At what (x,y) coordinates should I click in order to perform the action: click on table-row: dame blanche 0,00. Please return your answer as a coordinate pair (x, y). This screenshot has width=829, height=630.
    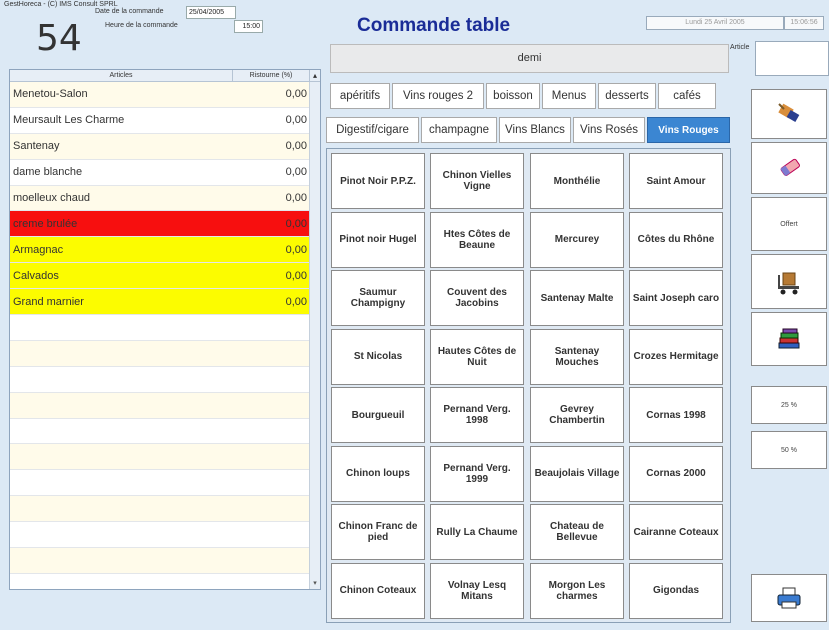
    Looking at the image, I should click on (159, 172).